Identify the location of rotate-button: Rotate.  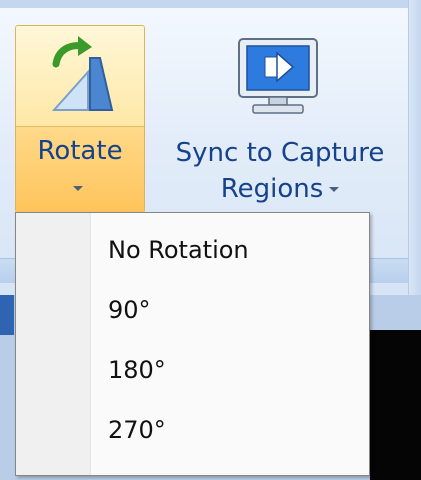
(80, 119).